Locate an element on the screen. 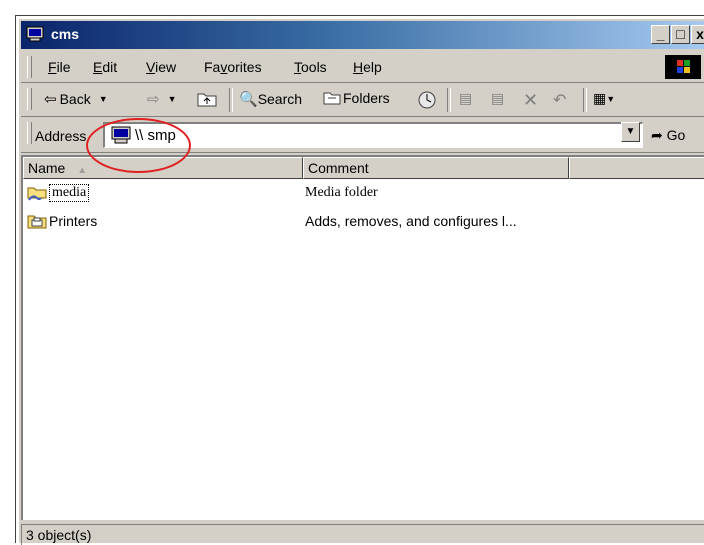 Image resolution: width=704 pixels, height=545 pixels. computer-icon is located at coordinates (35, 34).